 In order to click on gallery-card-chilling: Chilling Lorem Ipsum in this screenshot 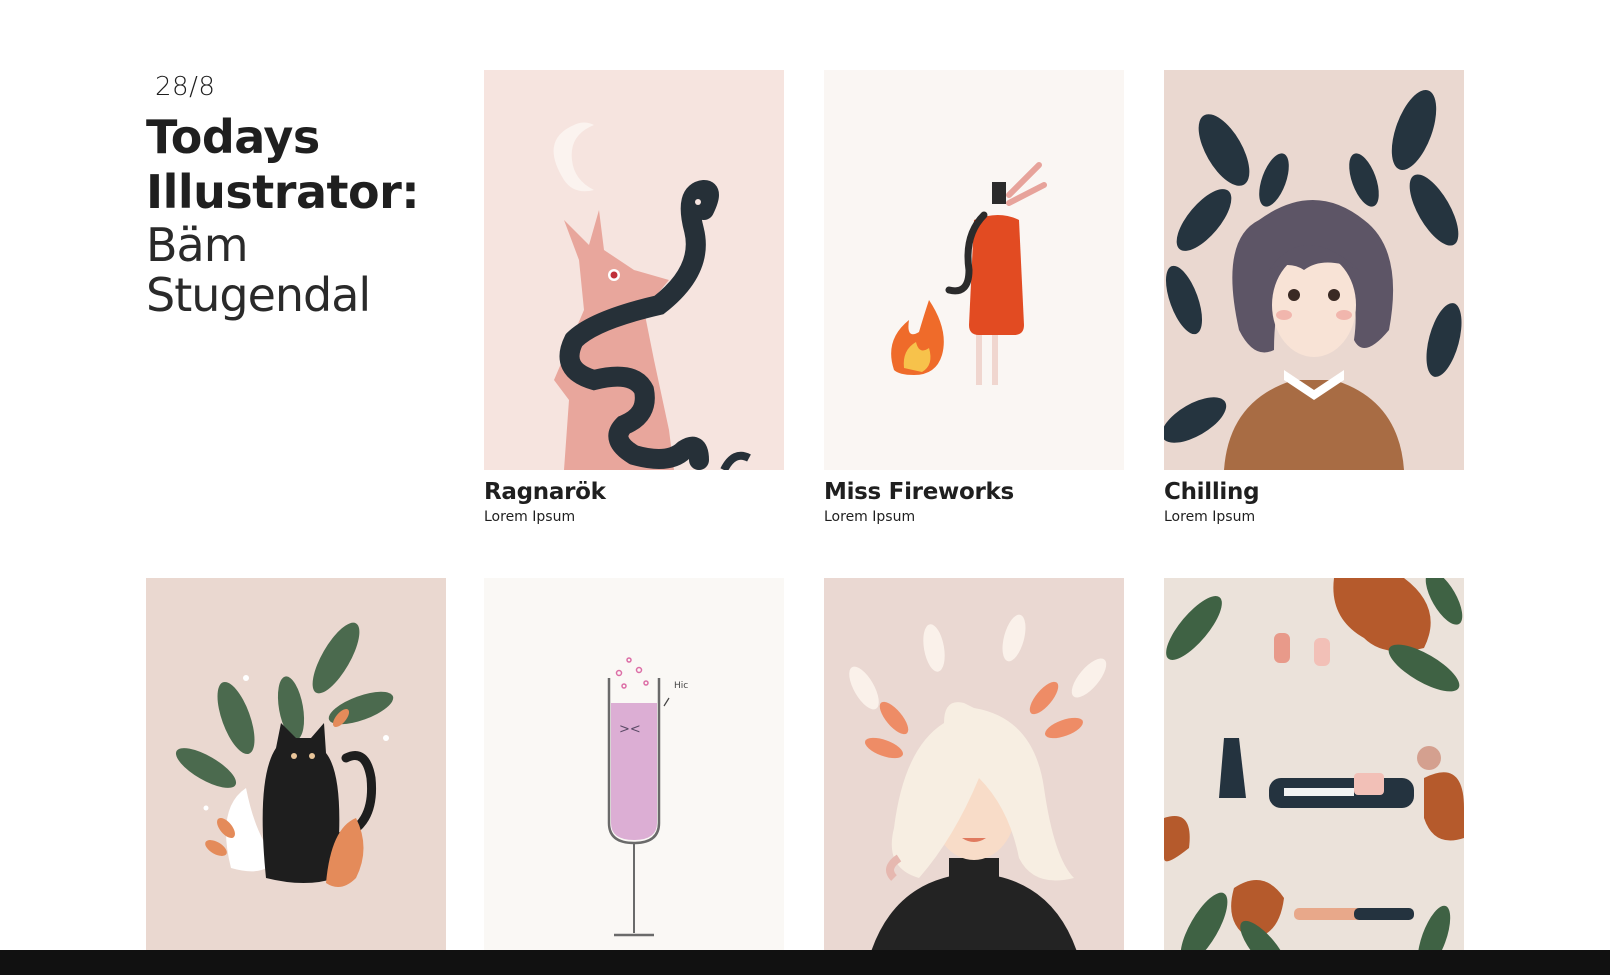, I will do `click(1314, 297)`.